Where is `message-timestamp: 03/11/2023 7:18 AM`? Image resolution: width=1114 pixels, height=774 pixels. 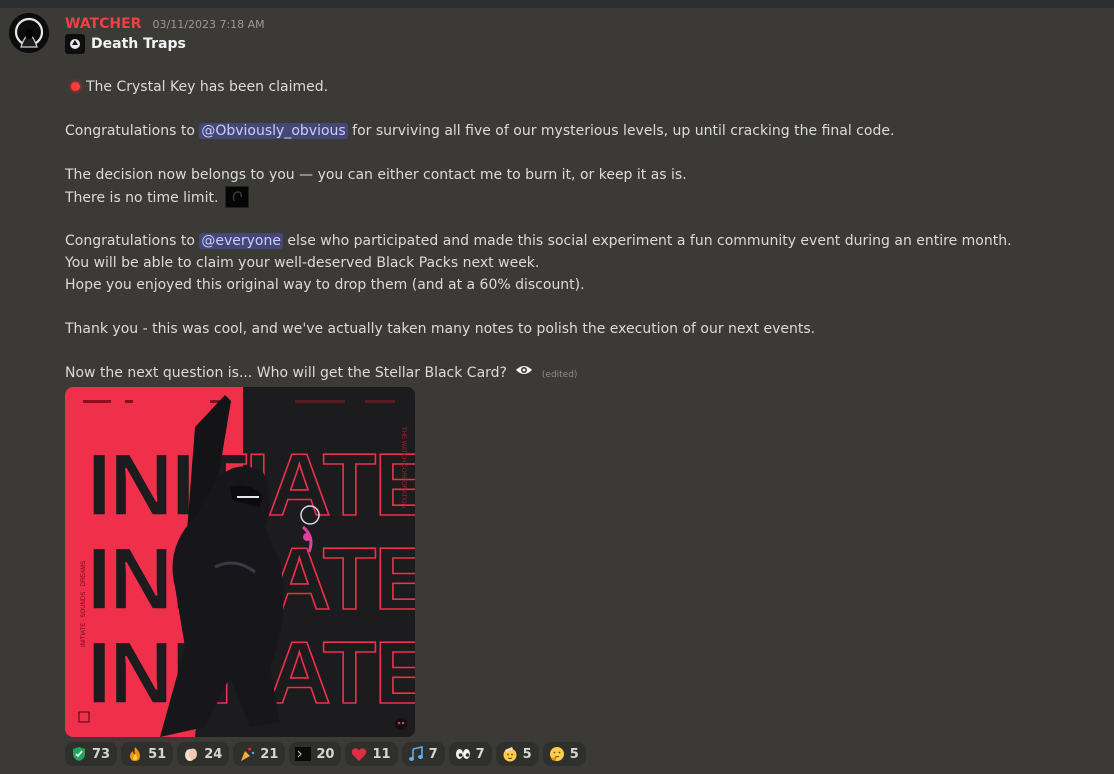
message-timestamp: 03/11/2023 7:18 AM is located at coordinates (209, 24).